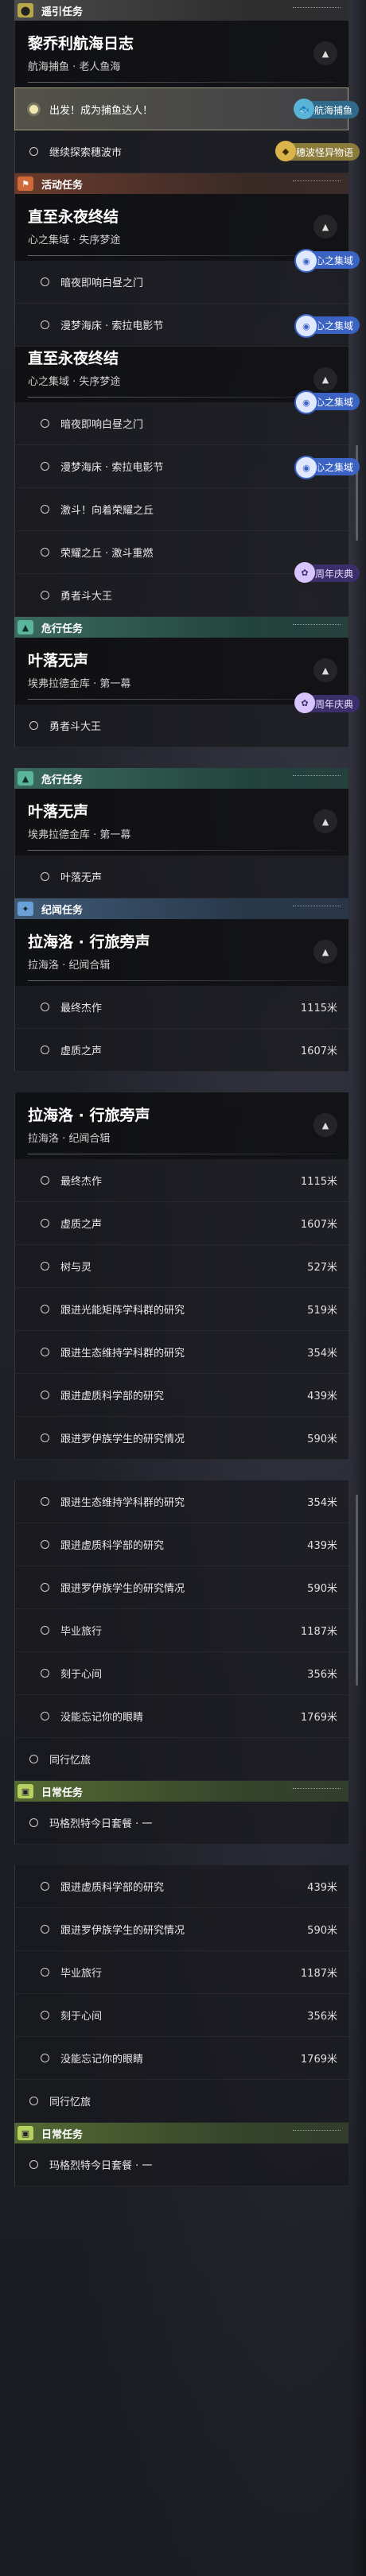  I want to click on section-header-story: ✦ 纪闻任务, so click(181, 909).